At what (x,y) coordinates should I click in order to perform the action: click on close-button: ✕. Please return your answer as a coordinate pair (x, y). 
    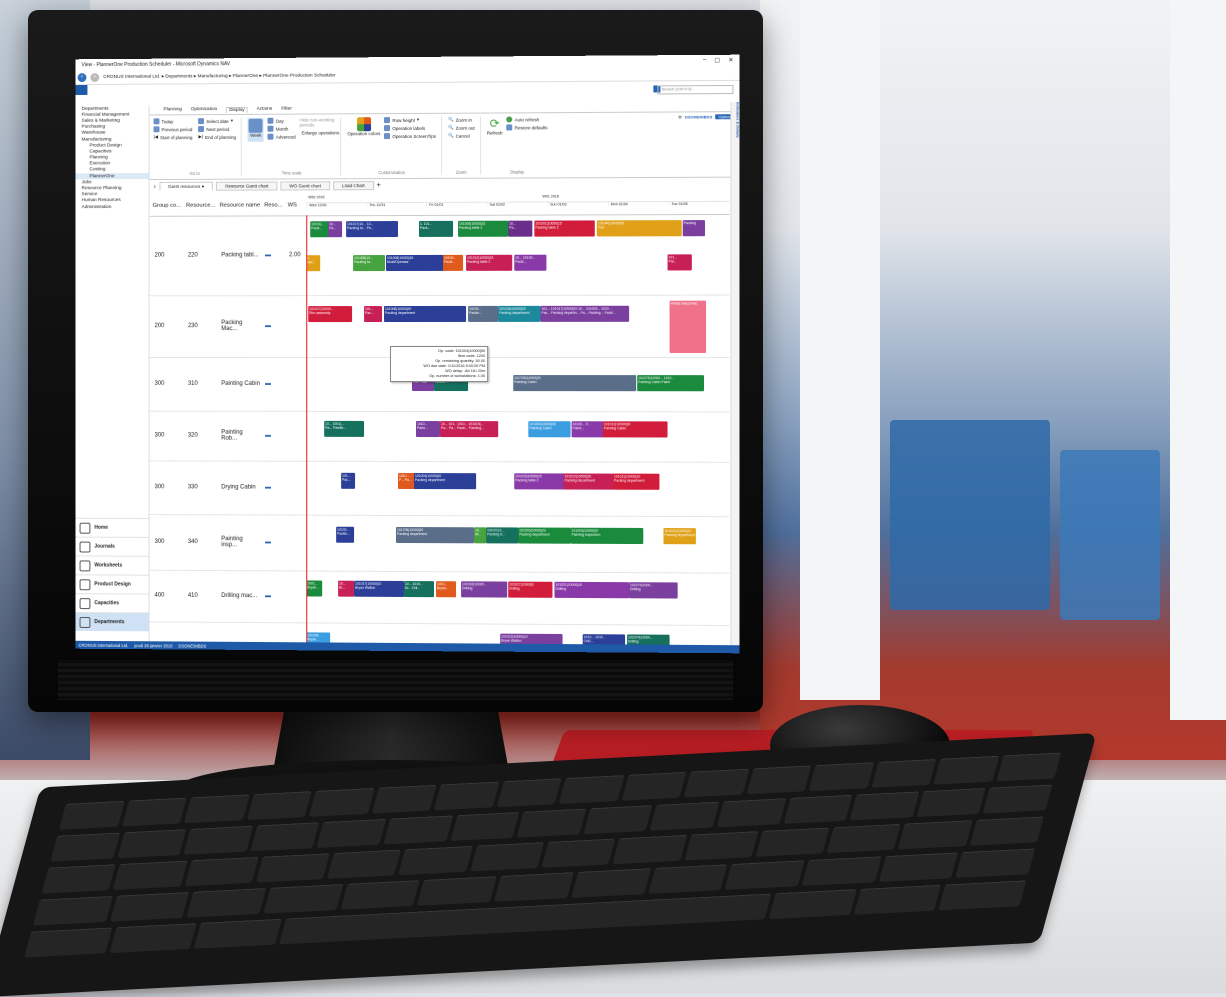
    Looking at the image, I should click on (730, 60).